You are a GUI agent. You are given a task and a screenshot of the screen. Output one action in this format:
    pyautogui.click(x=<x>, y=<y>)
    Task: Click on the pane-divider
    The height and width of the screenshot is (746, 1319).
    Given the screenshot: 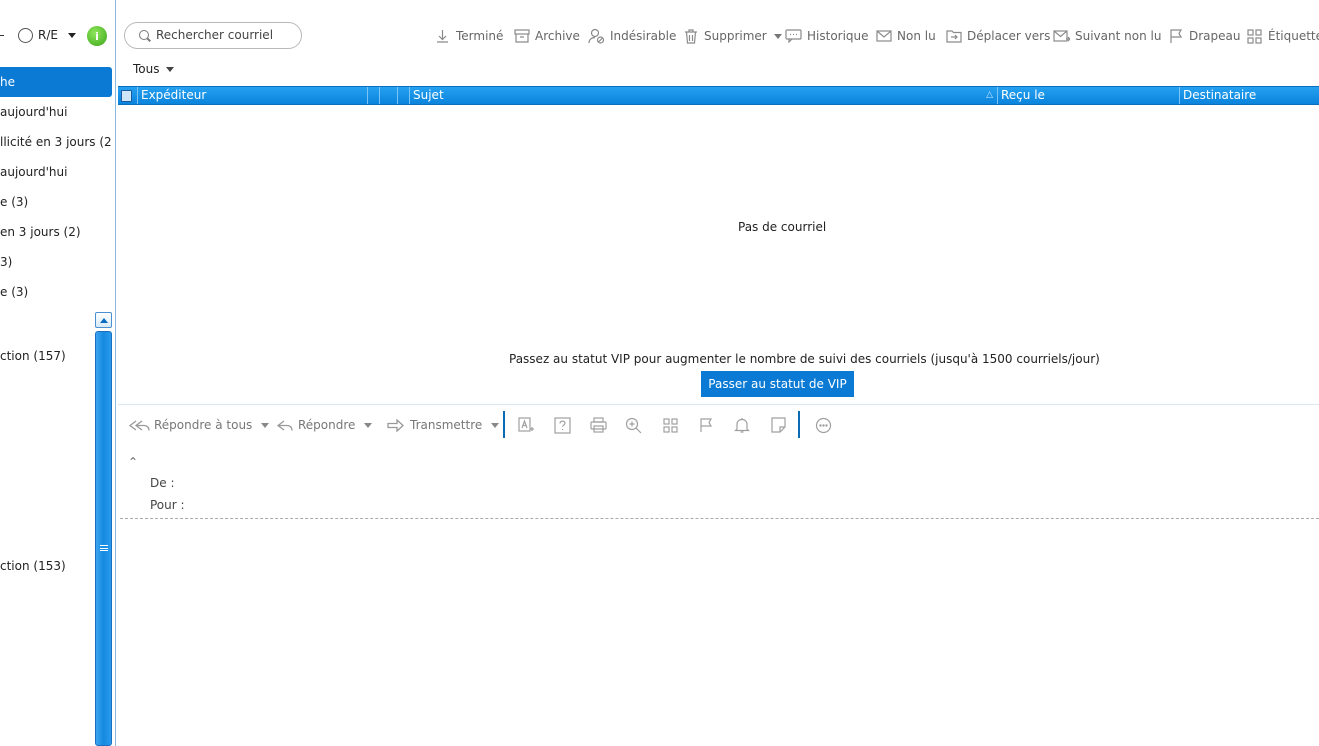 What is the action you would take?
    pyautogui.click(x=718, y=404)
    